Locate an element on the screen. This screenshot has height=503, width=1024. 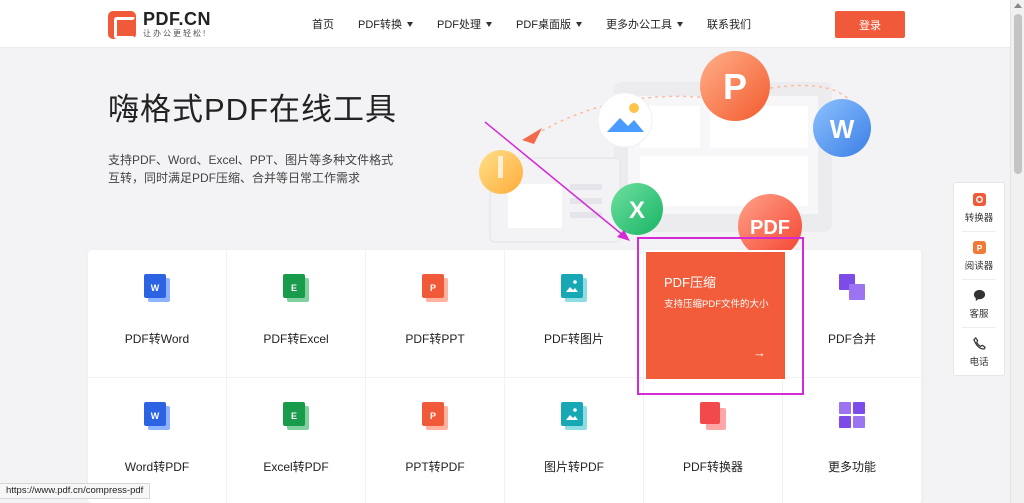
login-button: 登录 is located at coordinates (870, 24).